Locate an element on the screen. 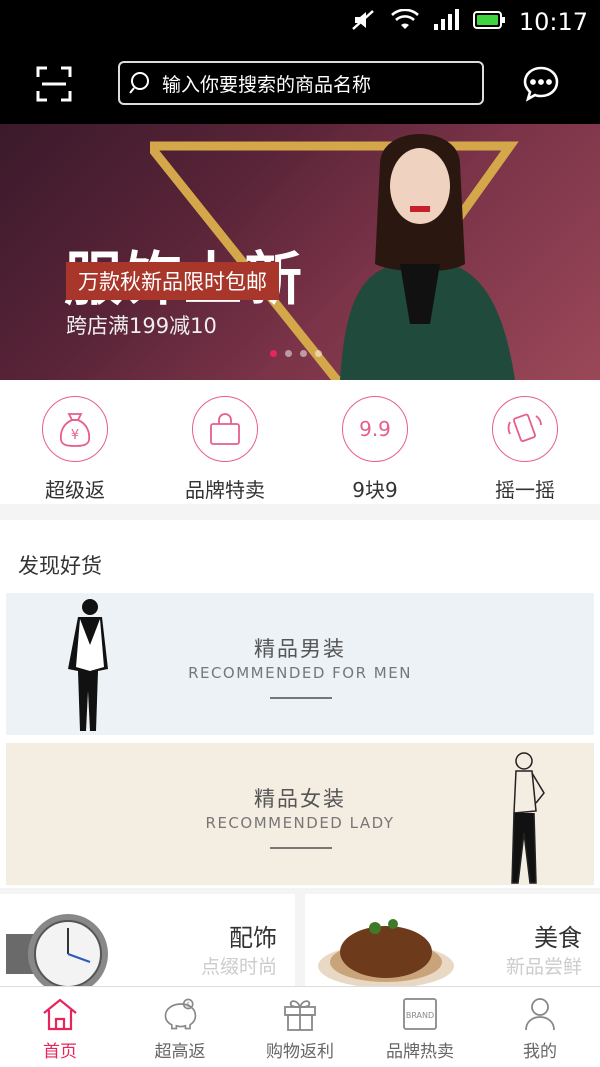  scan-icon is located at coordinates (54, 84).